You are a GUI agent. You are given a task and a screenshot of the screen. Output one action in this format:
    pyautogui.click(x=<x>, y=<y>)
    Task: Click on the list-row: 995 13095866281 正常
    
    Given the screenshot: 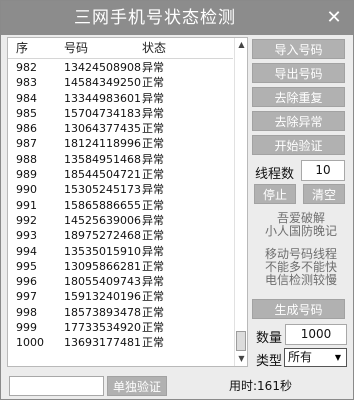 What is the action you would take?
    pyautogui.click(x=120, y=266)
    